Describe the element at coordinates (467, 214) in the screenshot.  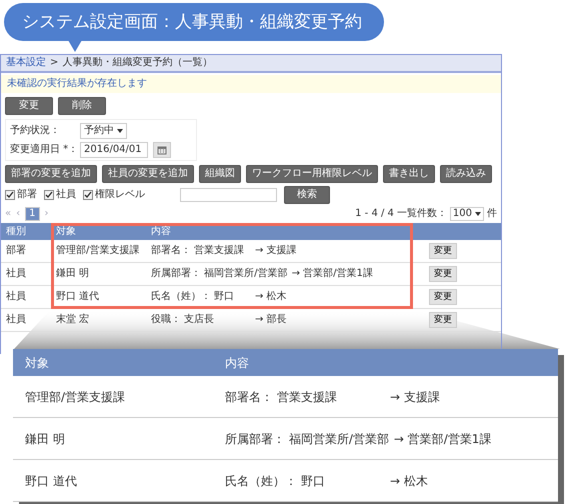
I see `per-page-dropdown: 100` at that location.